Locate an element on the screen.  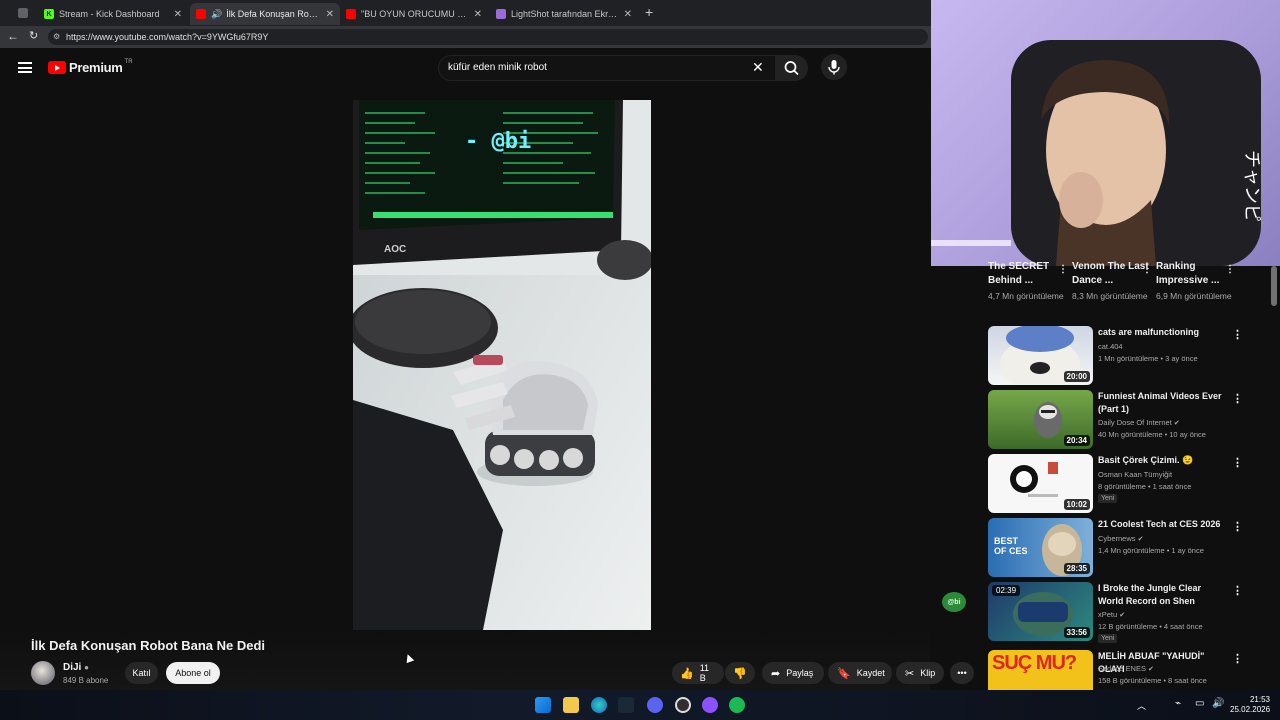
video-thumbnail: BEST OF CES 28:35 is located at coordinates (1040, 547).